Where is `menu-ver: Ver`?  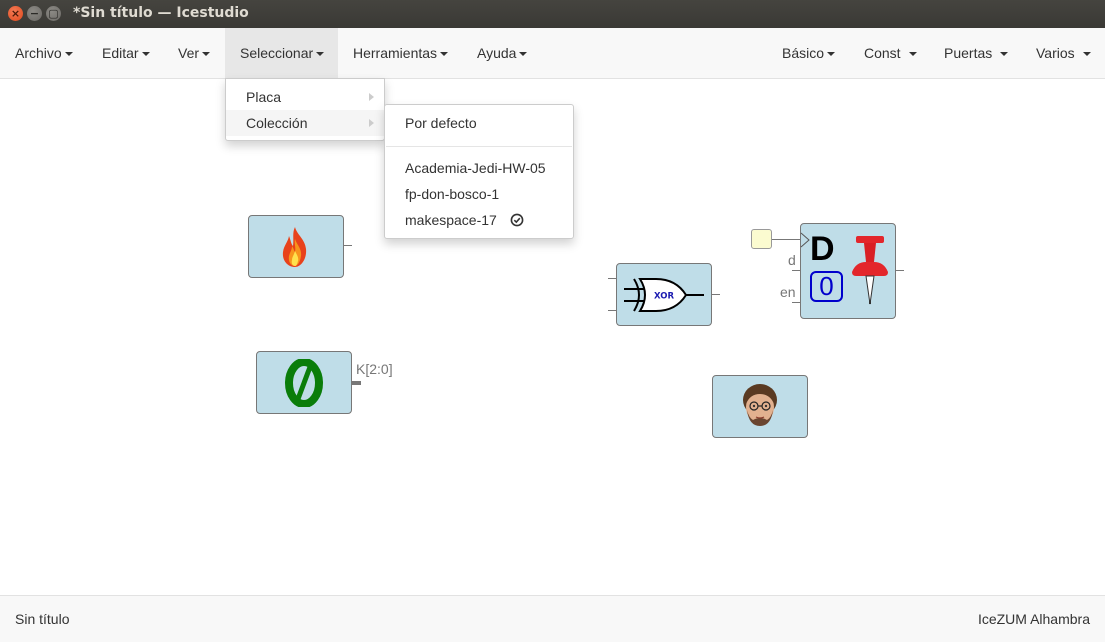
menu-ver: Ver is located at coordinates (194, 53).